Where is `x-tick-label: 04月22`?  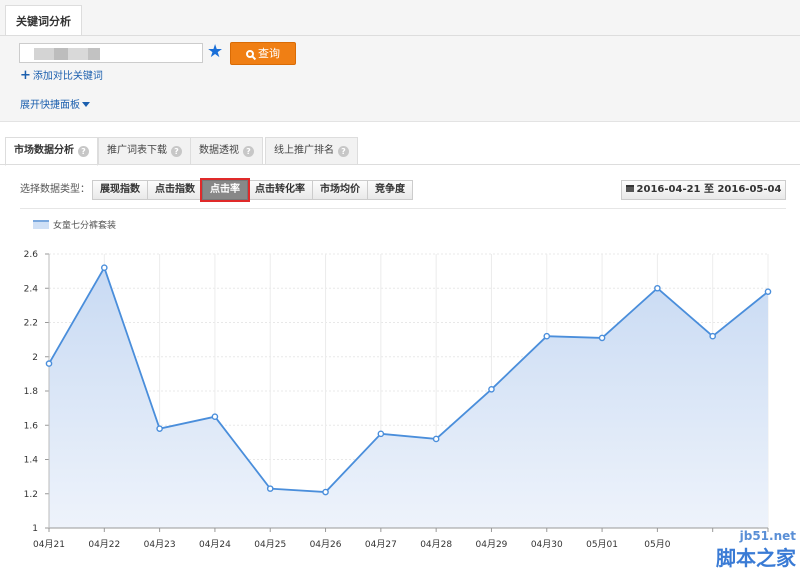
x-tick-label: 04月22 is located at coordinates (104, 544).